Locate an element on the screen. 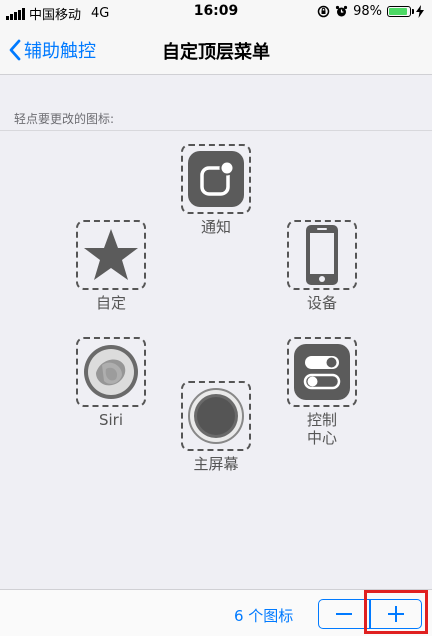 This screenshot has height=636, width=432. phone-icon is located at coordinates (322, 255).